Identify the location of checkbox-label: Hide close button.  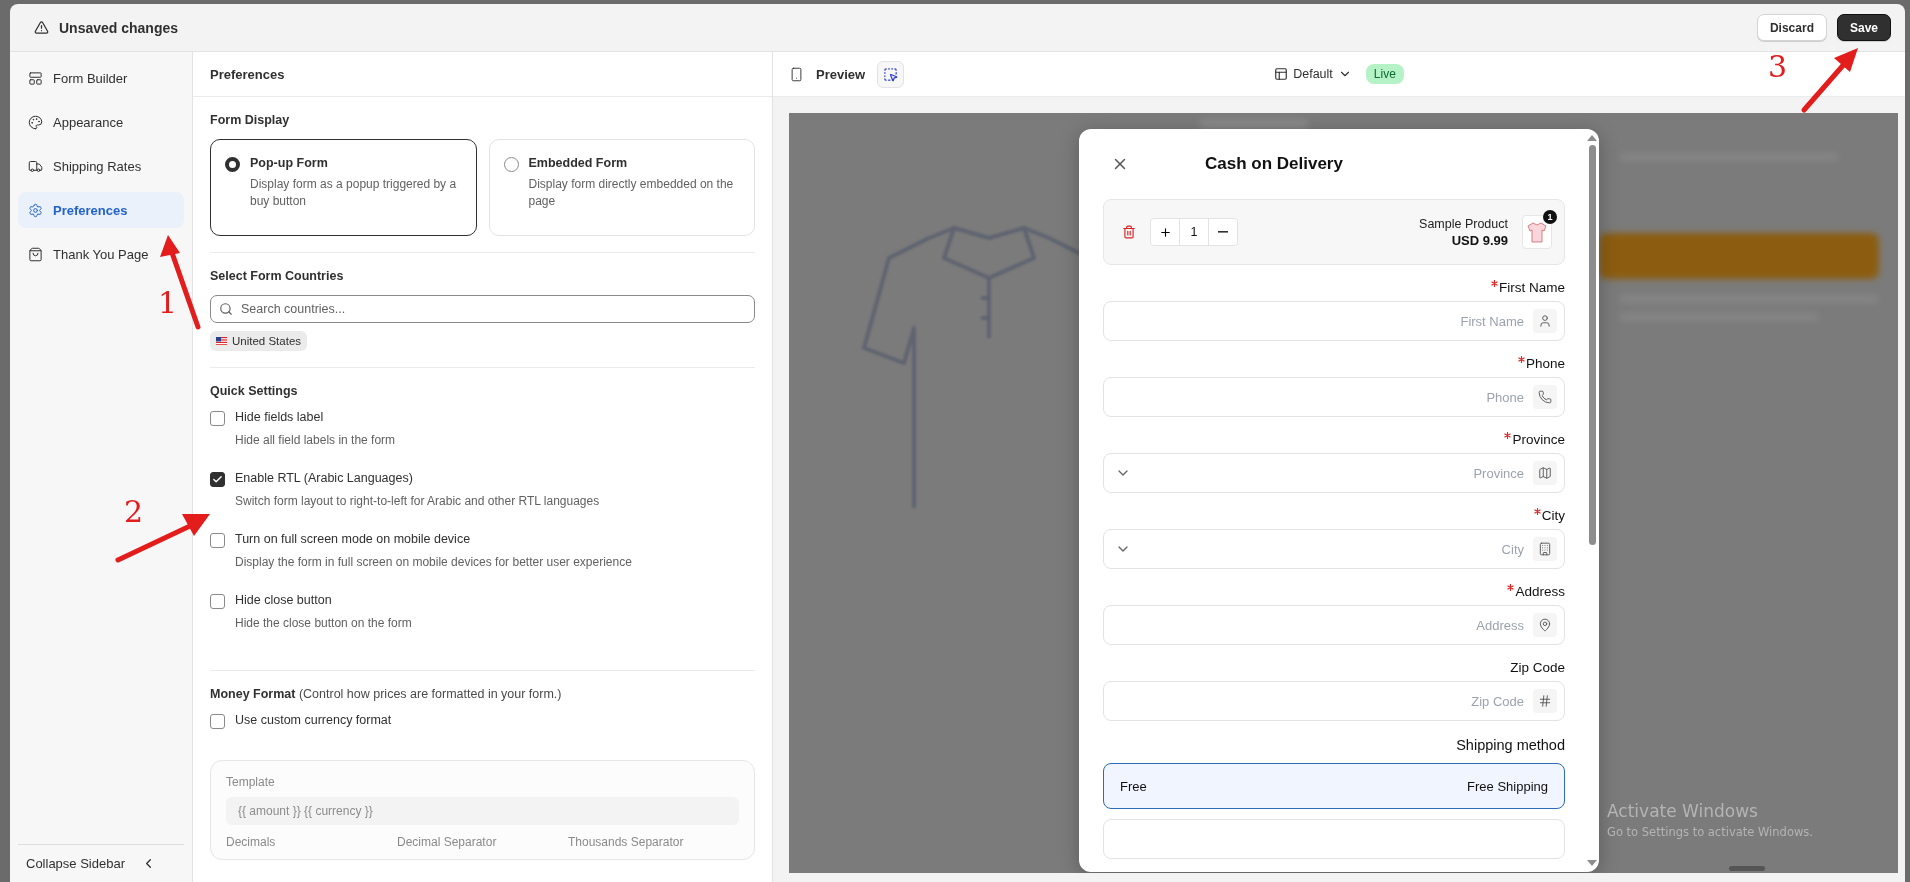
(284, 600).